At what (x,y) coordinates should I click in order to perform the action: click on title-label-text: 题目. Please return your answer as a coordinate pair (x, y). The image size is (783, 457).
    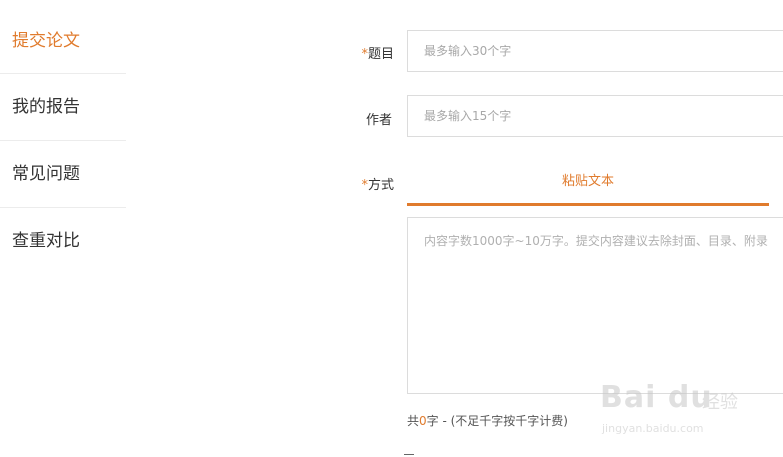
    Looking at the image, I should click on (380, 54).